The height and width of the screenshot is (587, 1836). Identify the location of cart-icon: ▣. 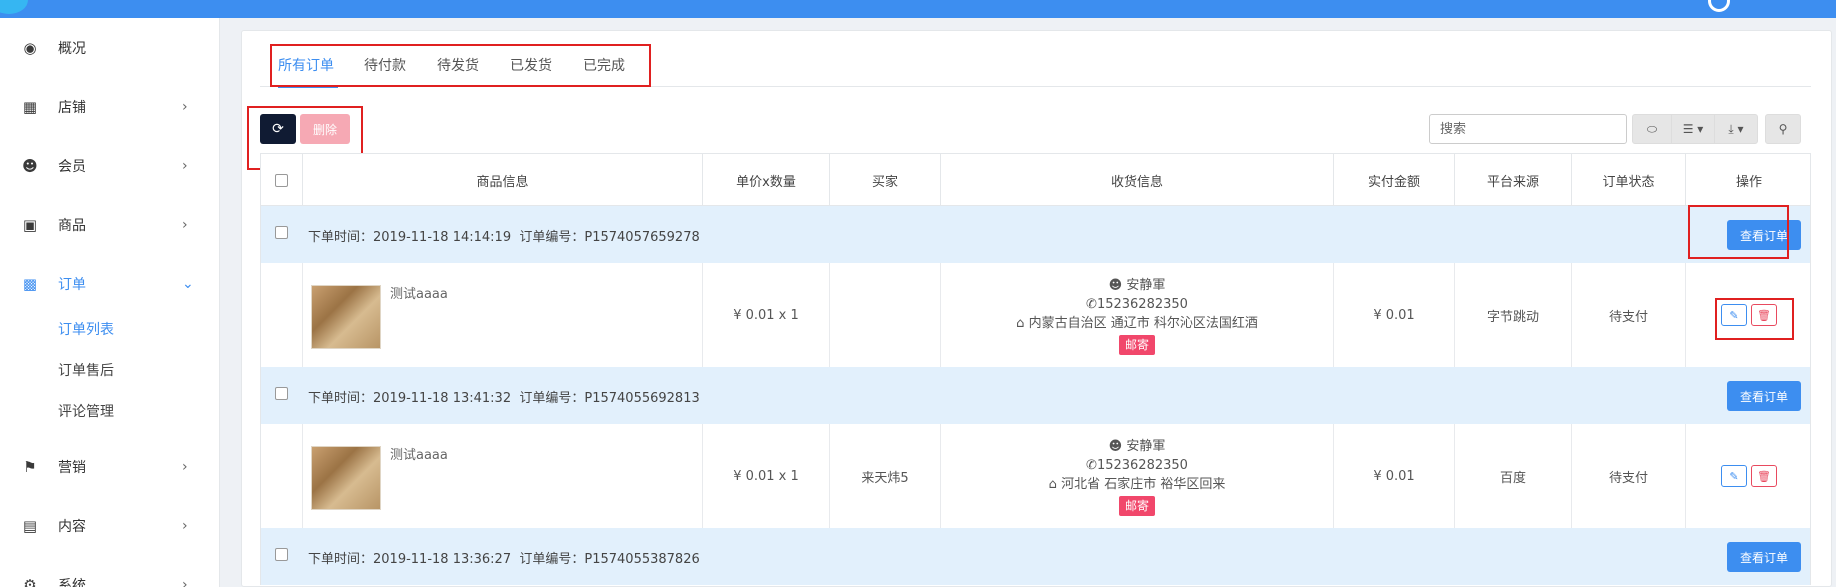
(30, 225).